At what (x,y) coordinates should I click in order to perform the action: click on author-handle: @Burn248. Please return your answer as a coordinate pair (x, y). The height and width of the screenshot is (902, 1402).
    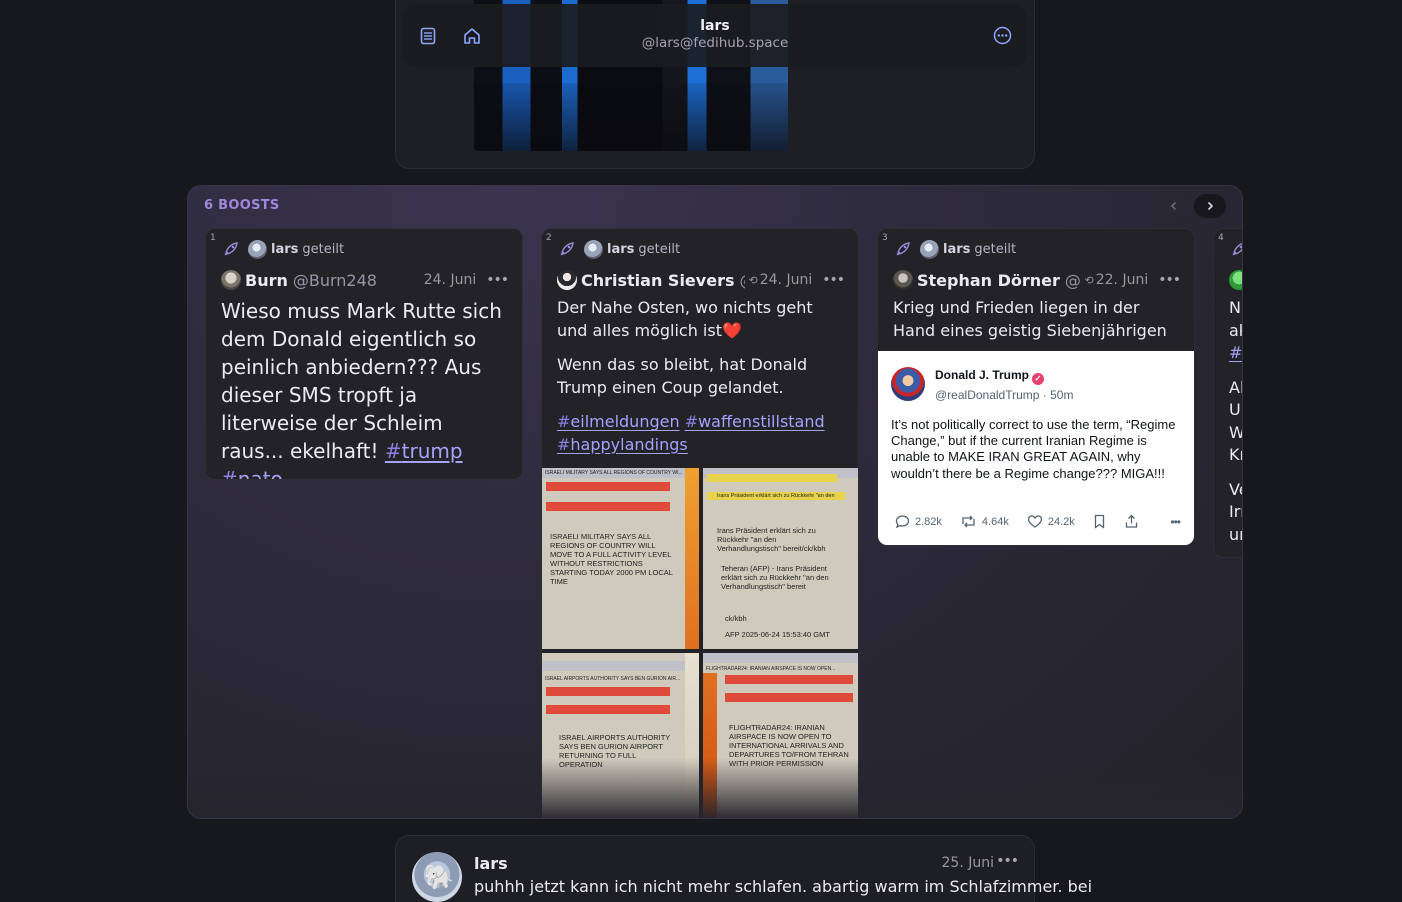
    Looking at the image, I should click on (335, 280).